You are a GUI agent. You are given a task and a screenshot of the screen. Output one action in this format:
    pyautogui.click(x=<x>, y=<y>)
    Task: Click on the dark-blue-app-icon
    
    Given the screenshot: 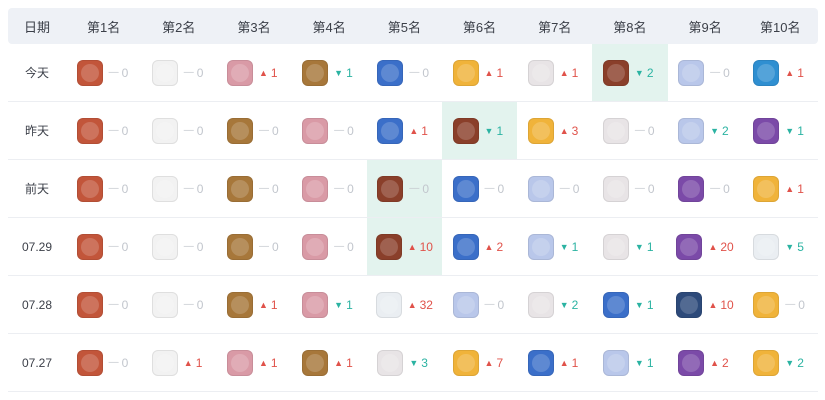 What is the action you would take?
    pyautogui.click(x=689, y=304)
    